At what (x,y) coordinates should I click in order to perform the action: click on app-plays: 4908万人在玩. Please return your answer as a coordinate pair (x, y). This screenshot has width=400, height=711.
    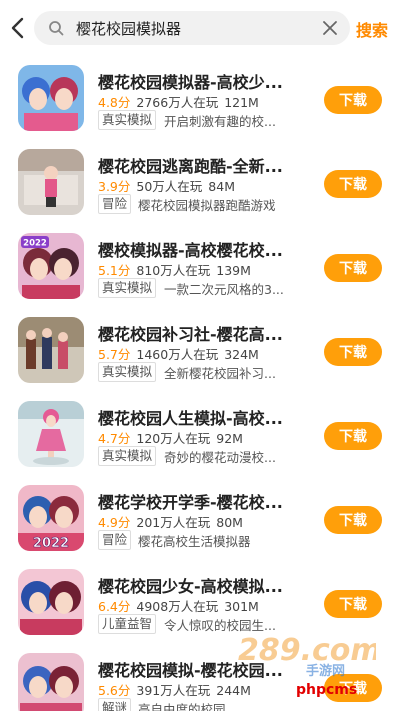
    Looking at the image, I should click on (177, 606).